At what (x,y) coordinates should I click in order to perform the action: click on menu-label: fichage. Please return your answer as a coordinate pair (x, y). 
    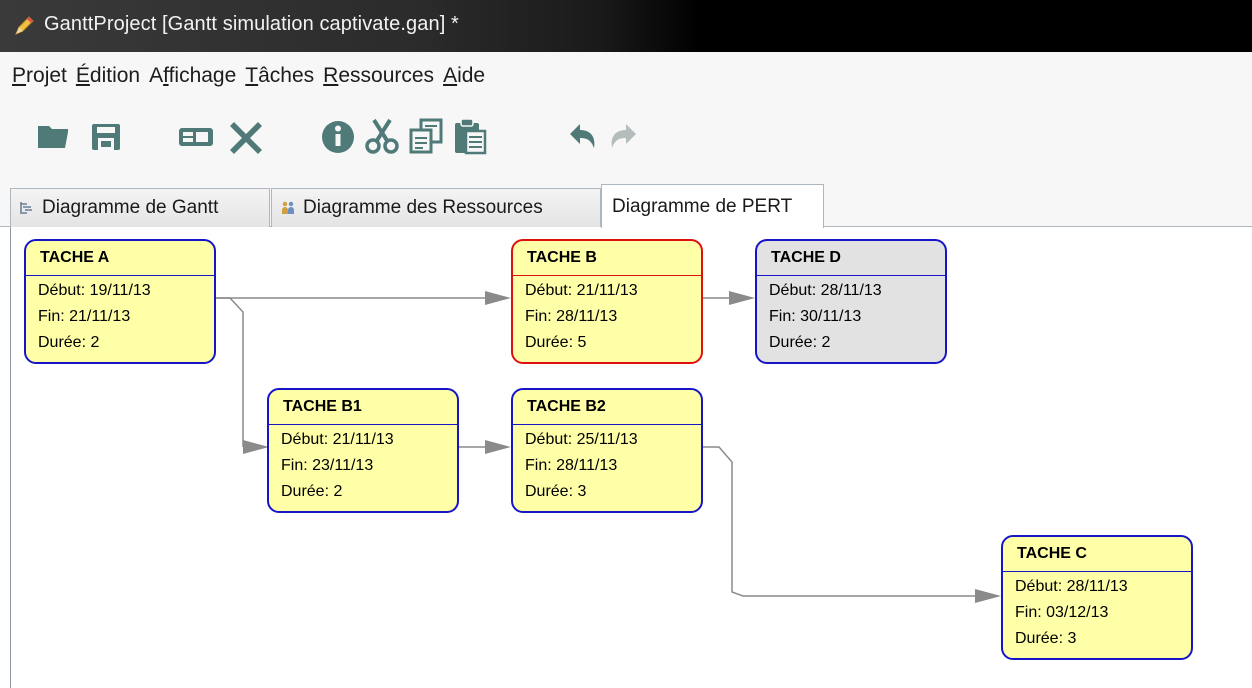
    Looking at the image, I should click on (202, 75).